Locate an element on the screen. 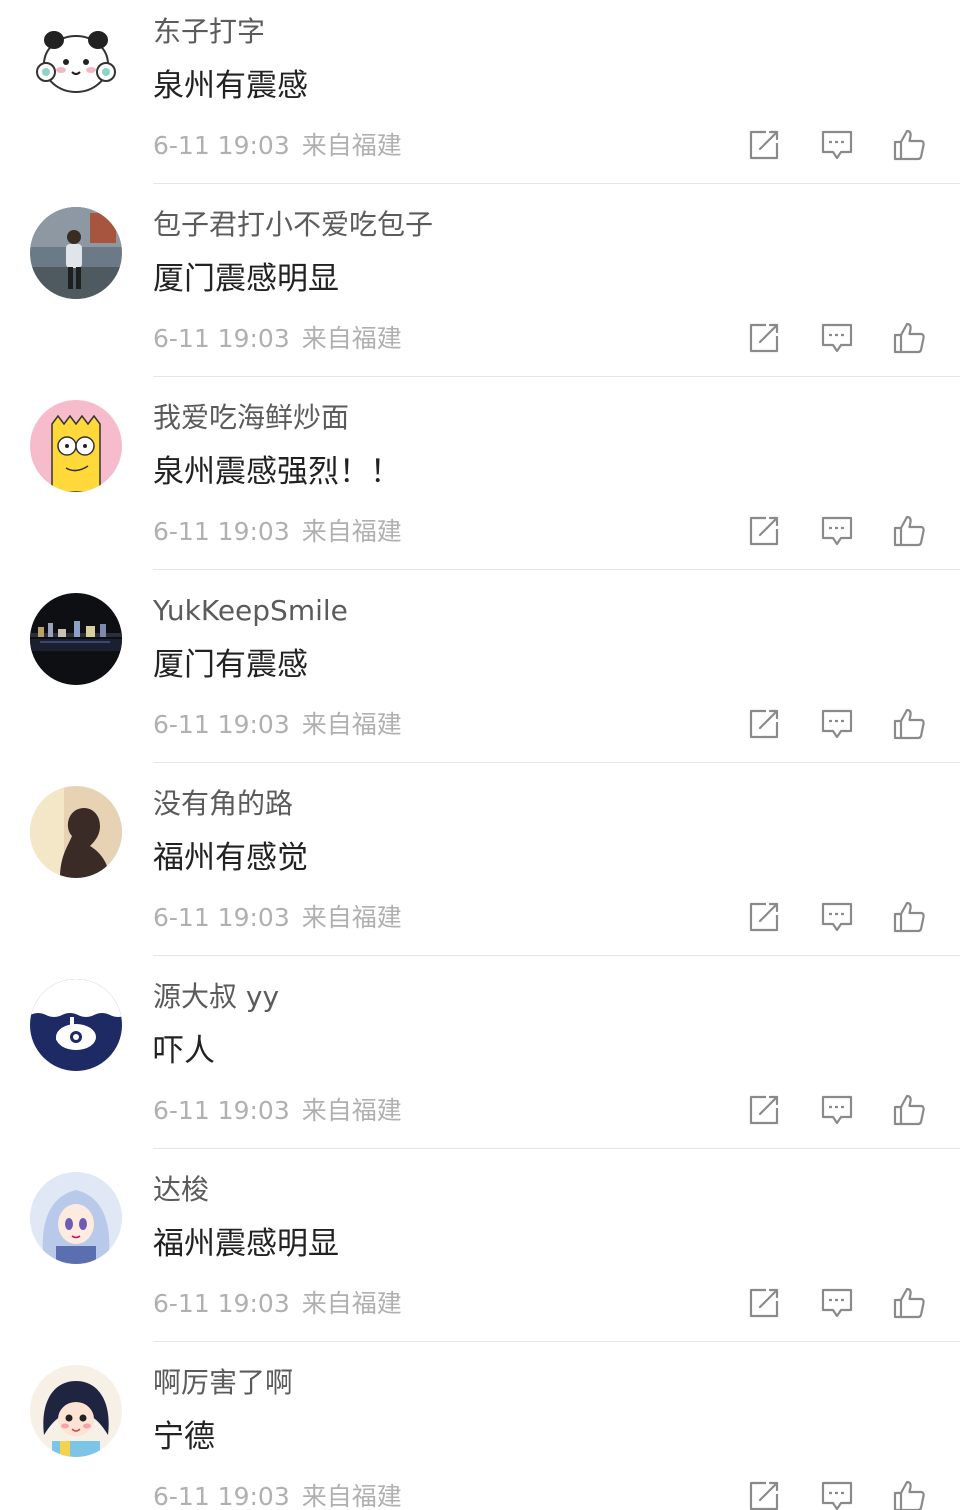 The image size is (960, 1510). comment-item: 包子君打小不爱吃包子 厦门震感明显 6-11 19:03 来自福建 is located at coordinates (480, 289).